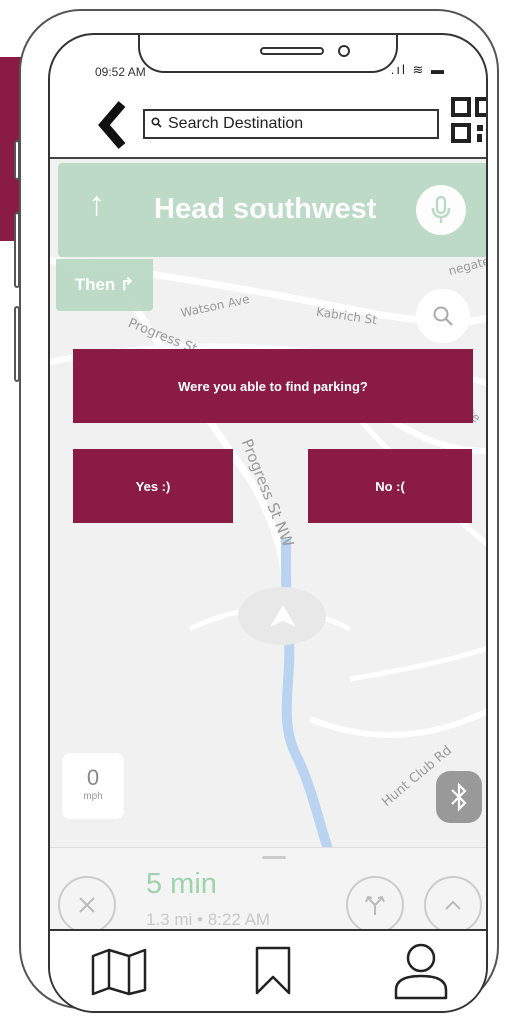 Image resolution: width=506 pixels, height=1016 pixels. Describe the element at coordinates (181, 884) in the screenshot. I see `eta-time: 5 min` at that location.